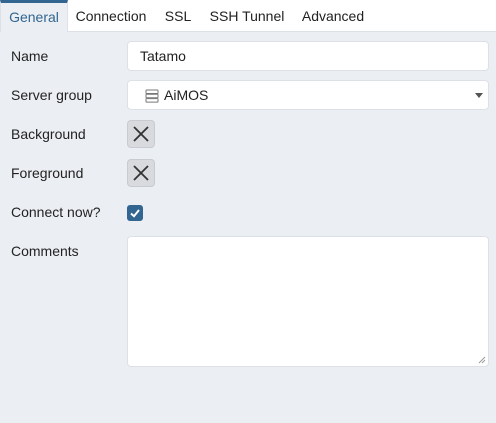  What do you see at coordinates (30, 56) in the screenshot?
I see `name-label: Name` at bounding box center [30, 56].